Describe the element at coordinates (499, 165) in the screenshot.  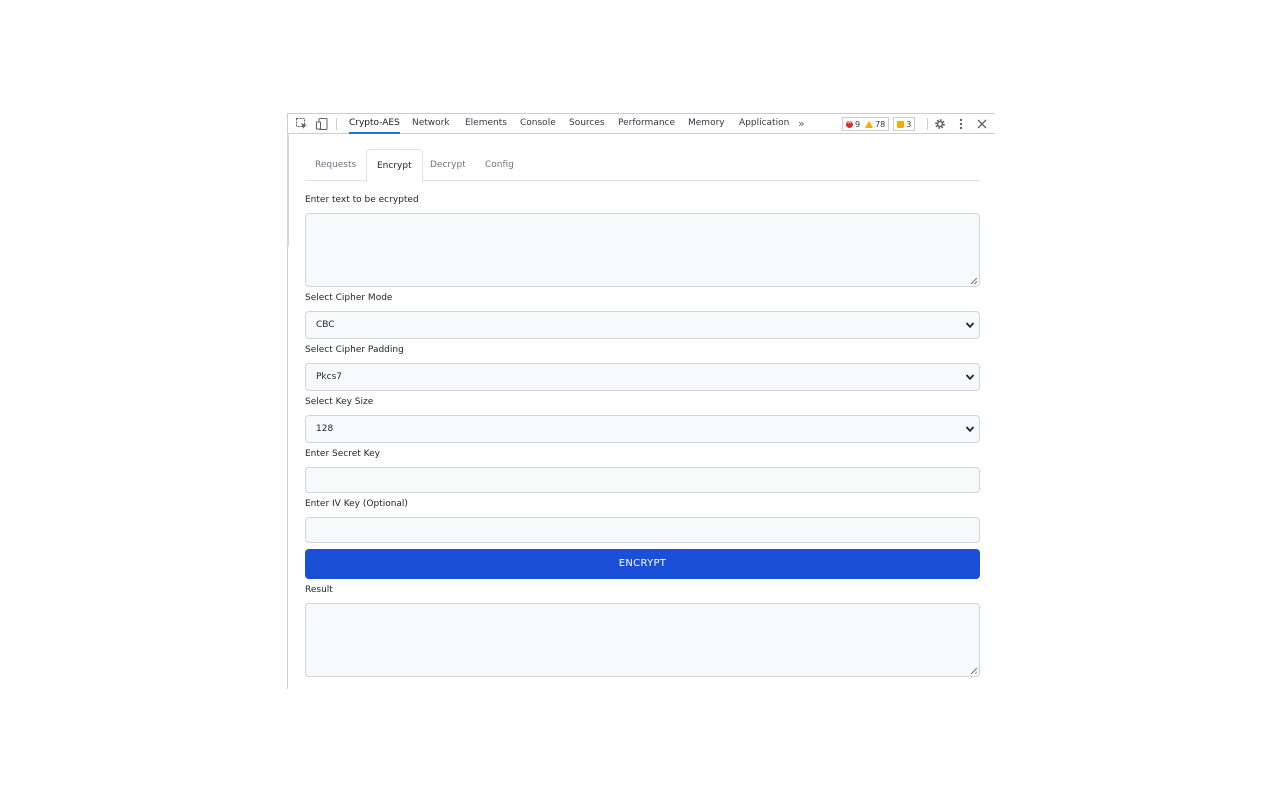
I see `tab-config: Config` at that location.